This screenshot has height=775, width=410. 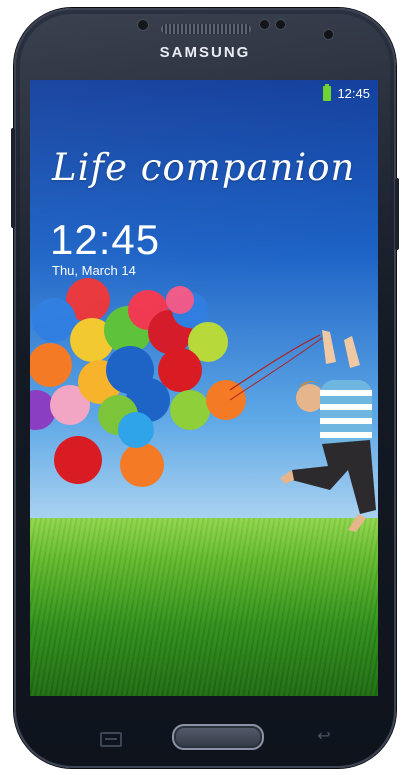 What do you see at coordinates (94, 270) in the screenshot?
I see `lock-screen-date: Thu, March 14` at bounding box center [94, 270].